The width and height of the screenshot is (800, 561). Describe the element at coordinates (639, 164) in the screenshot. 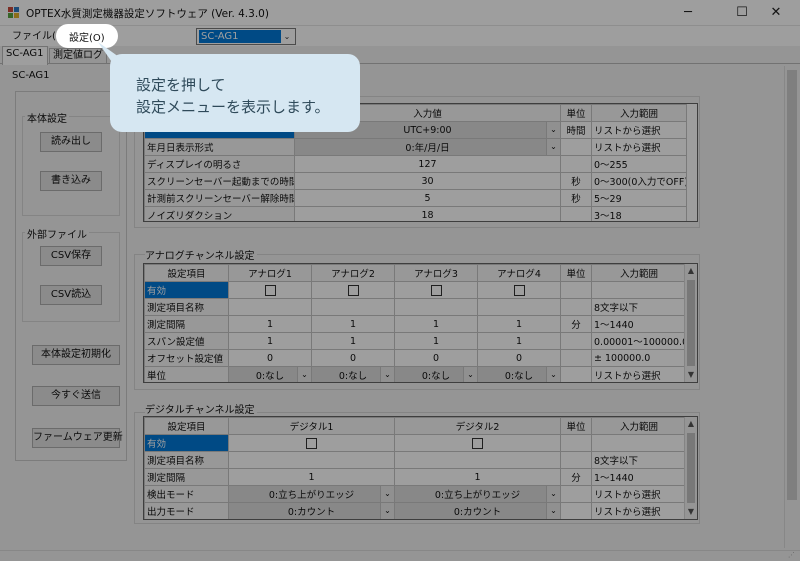

I see `range-cell: 0～255` at that location.